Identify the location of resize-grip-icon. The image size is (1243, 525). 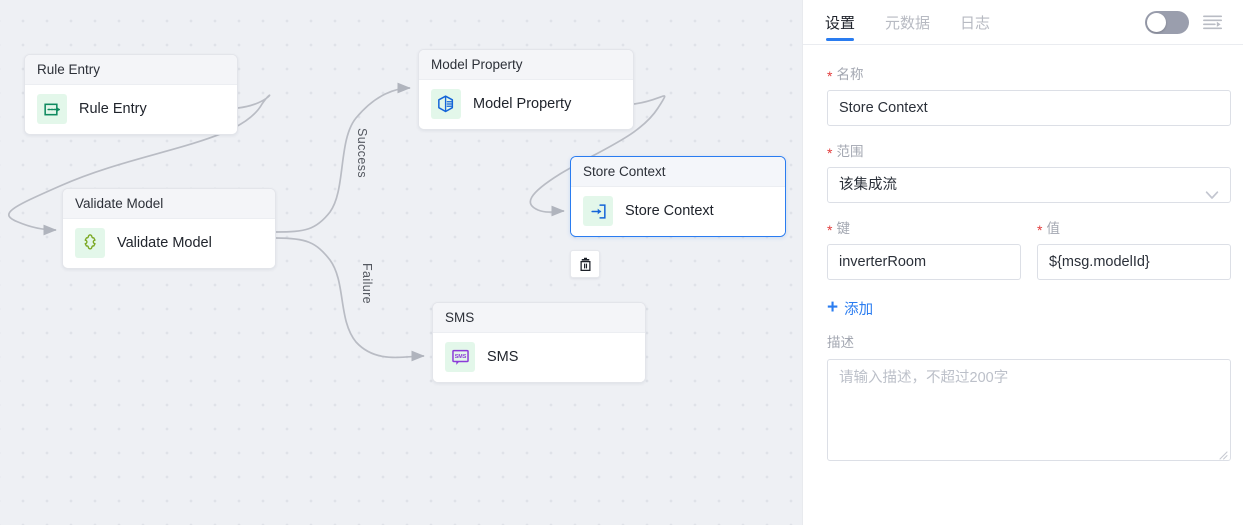
(1222, 453).